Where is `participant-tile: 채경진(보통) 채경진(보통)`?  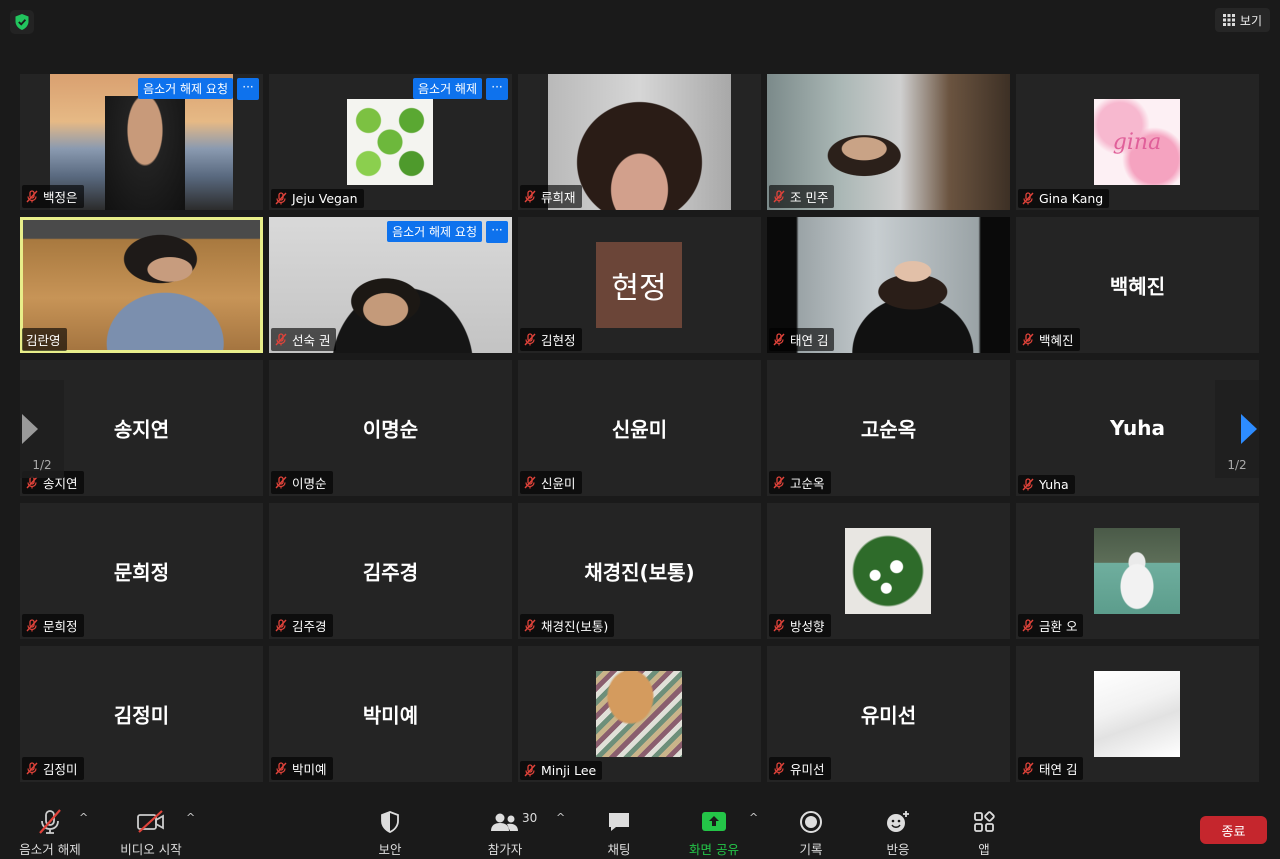
participant-tile: 채경진(보통) 채경진(보통) is located at coordinates (639, 571).